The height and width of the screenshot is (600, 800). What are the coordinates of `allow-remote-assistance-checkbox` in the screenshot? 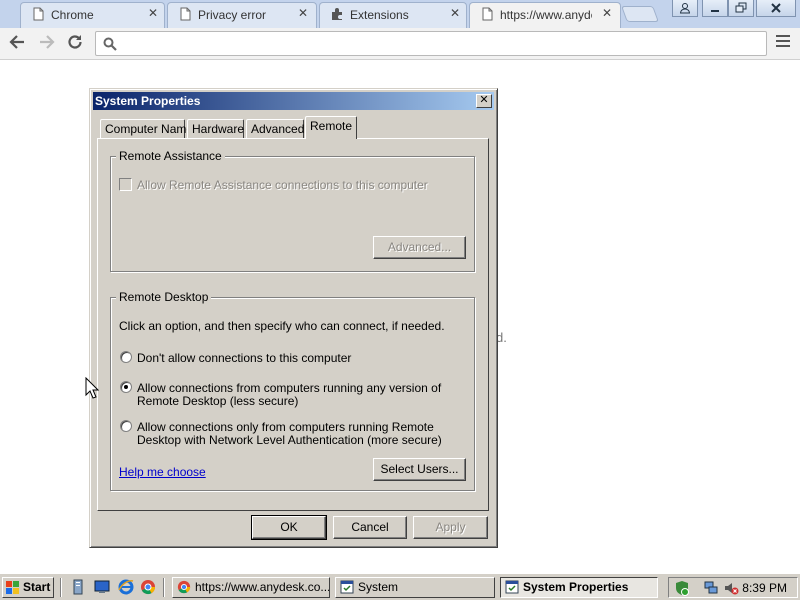 It's located at (125, 184).